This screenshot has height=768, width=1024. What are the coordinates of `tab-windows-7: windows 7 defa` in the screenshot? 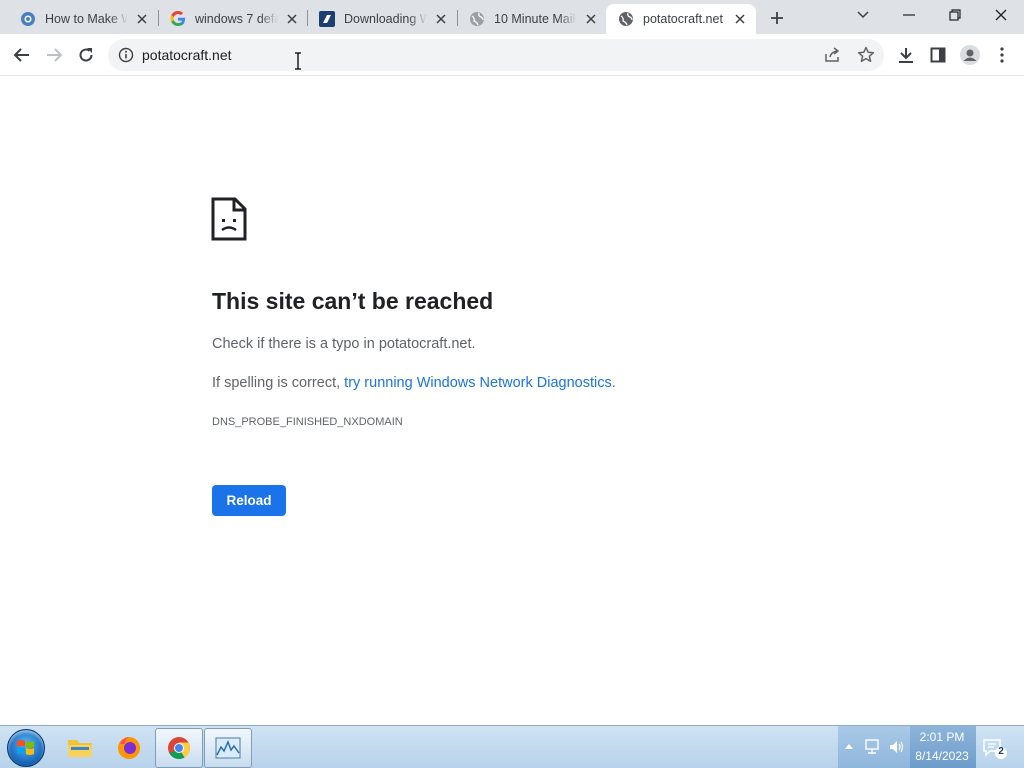 It's located at (233, 19).